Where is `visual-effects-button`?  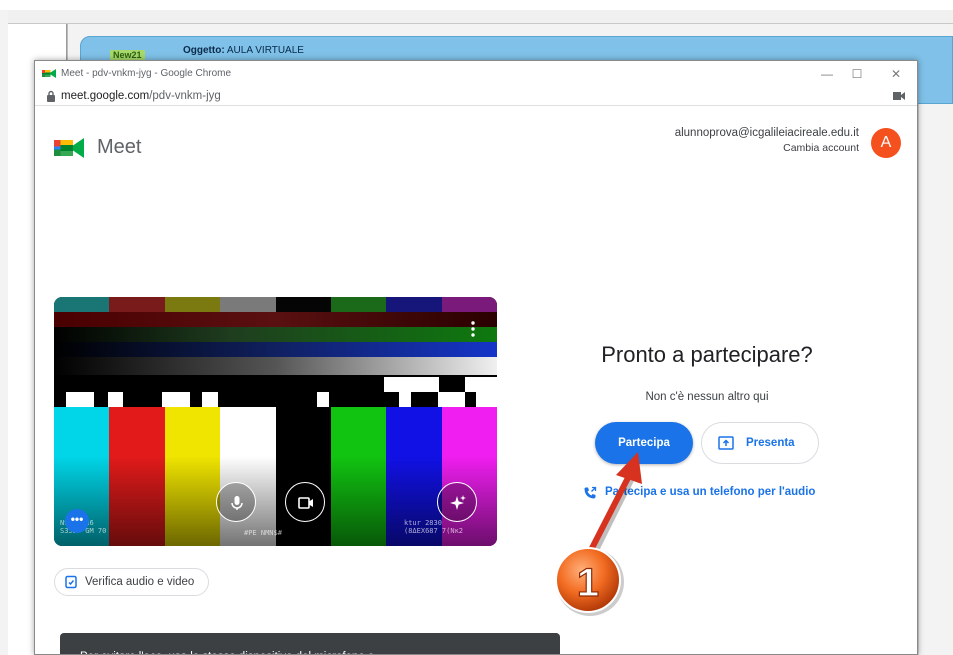
visual-effects-button is located at coordinates (457, 502).